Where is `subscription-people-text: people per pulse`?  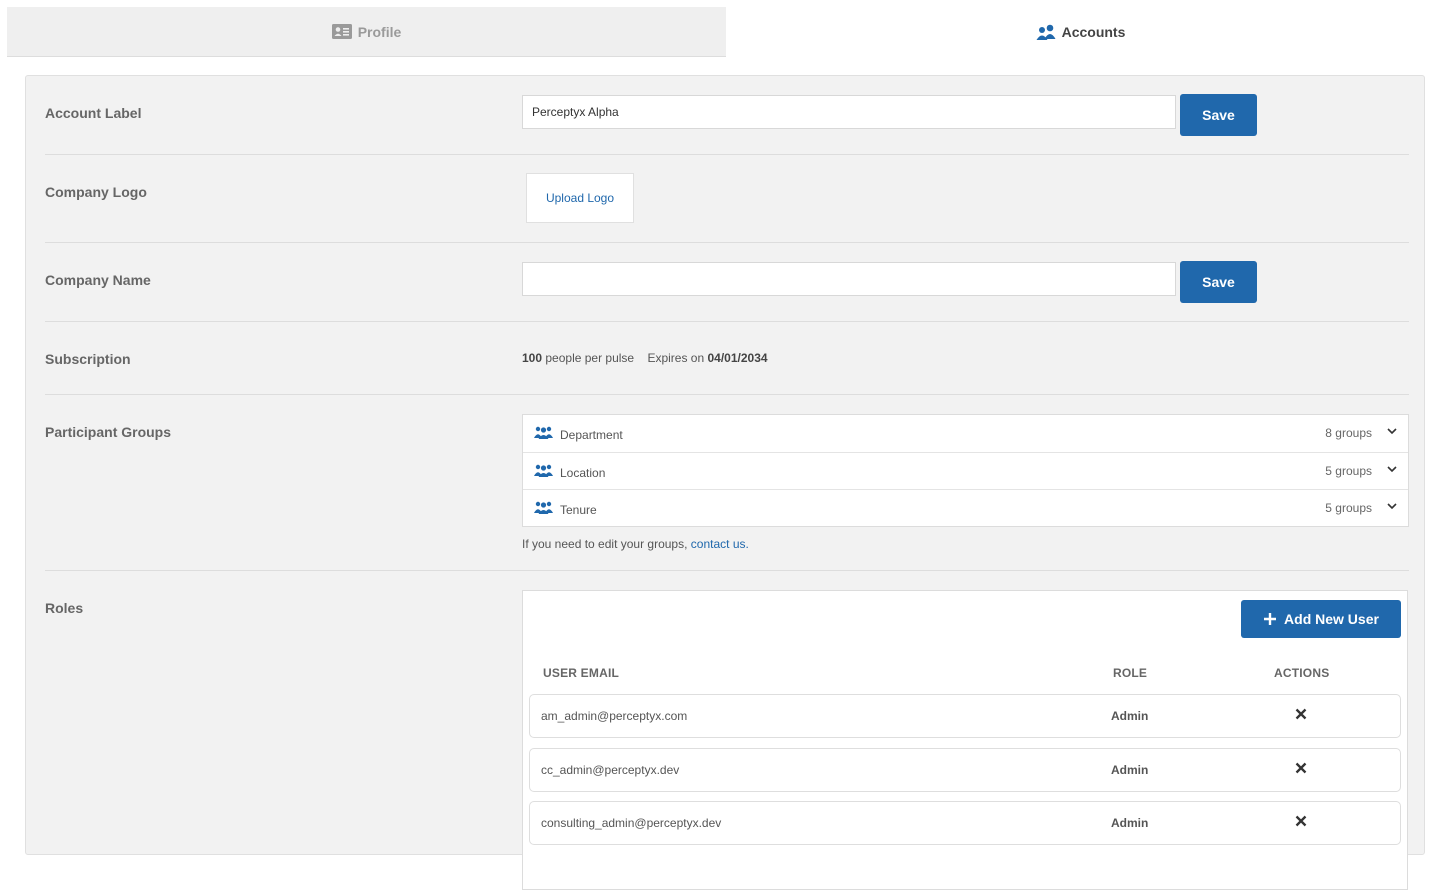 subscription-people-text: people per pulse is located at coordinates (590, 358).